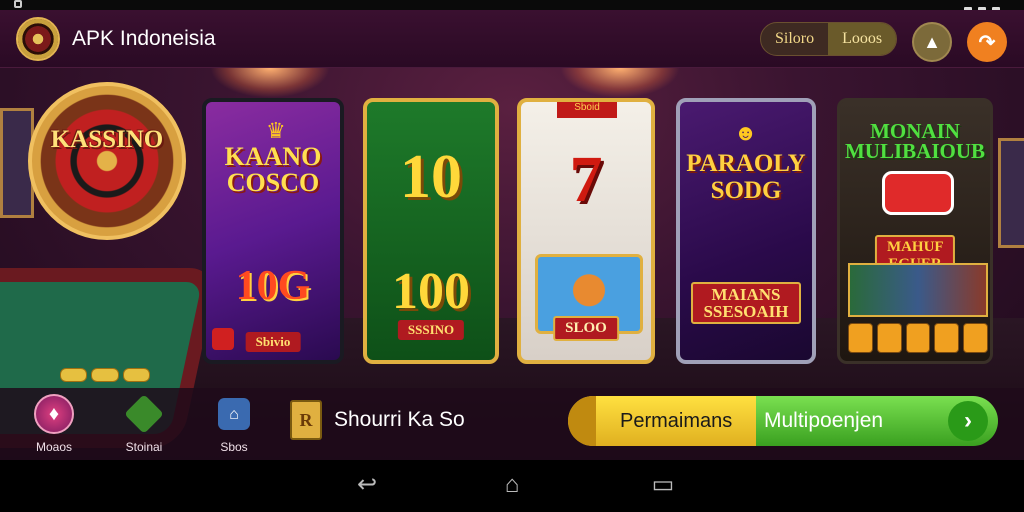  What do you see at coordinates (824, 420) in the screenshot?
I see `cta-right-label: Multipoenjen` at bounding box center [824, 420].